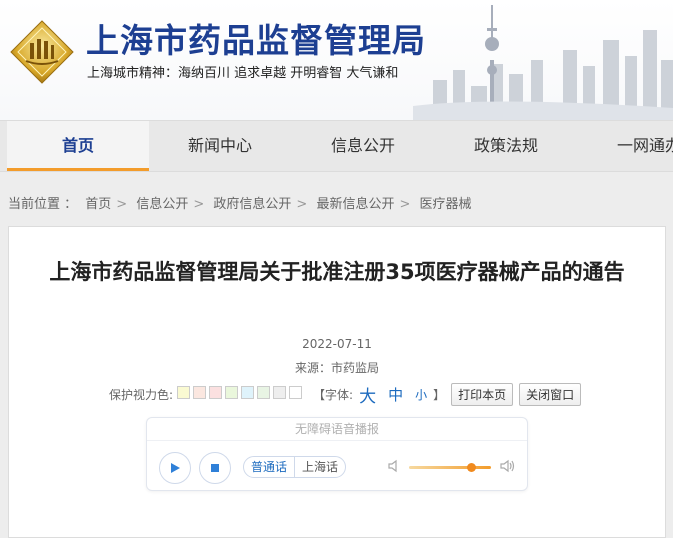  I want to click on nav-item-policies: 政策法规, so click(506, 146).